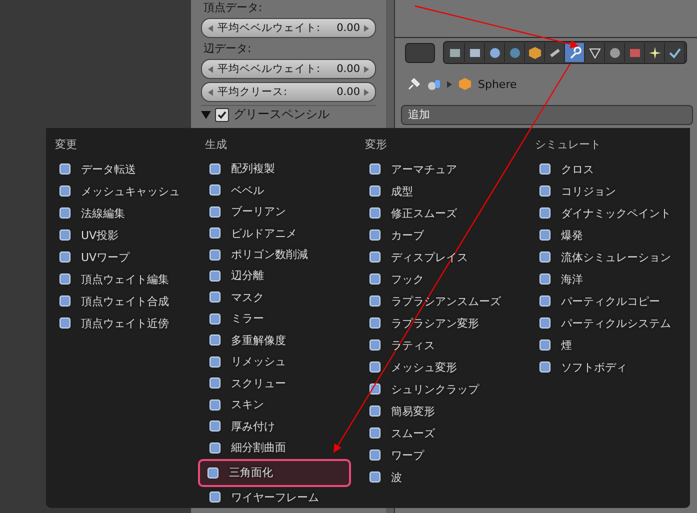  What do you see at coordinates (547, 115) in the screenshot?
I see `add-modifier-dropdown: 追加` at bounding box center [547, 115].